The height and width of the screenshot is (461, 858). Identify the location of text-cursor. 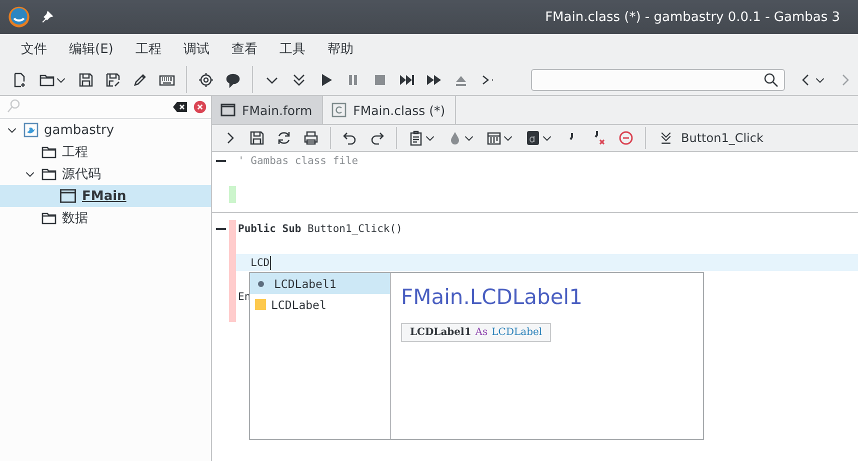
(270, 263).